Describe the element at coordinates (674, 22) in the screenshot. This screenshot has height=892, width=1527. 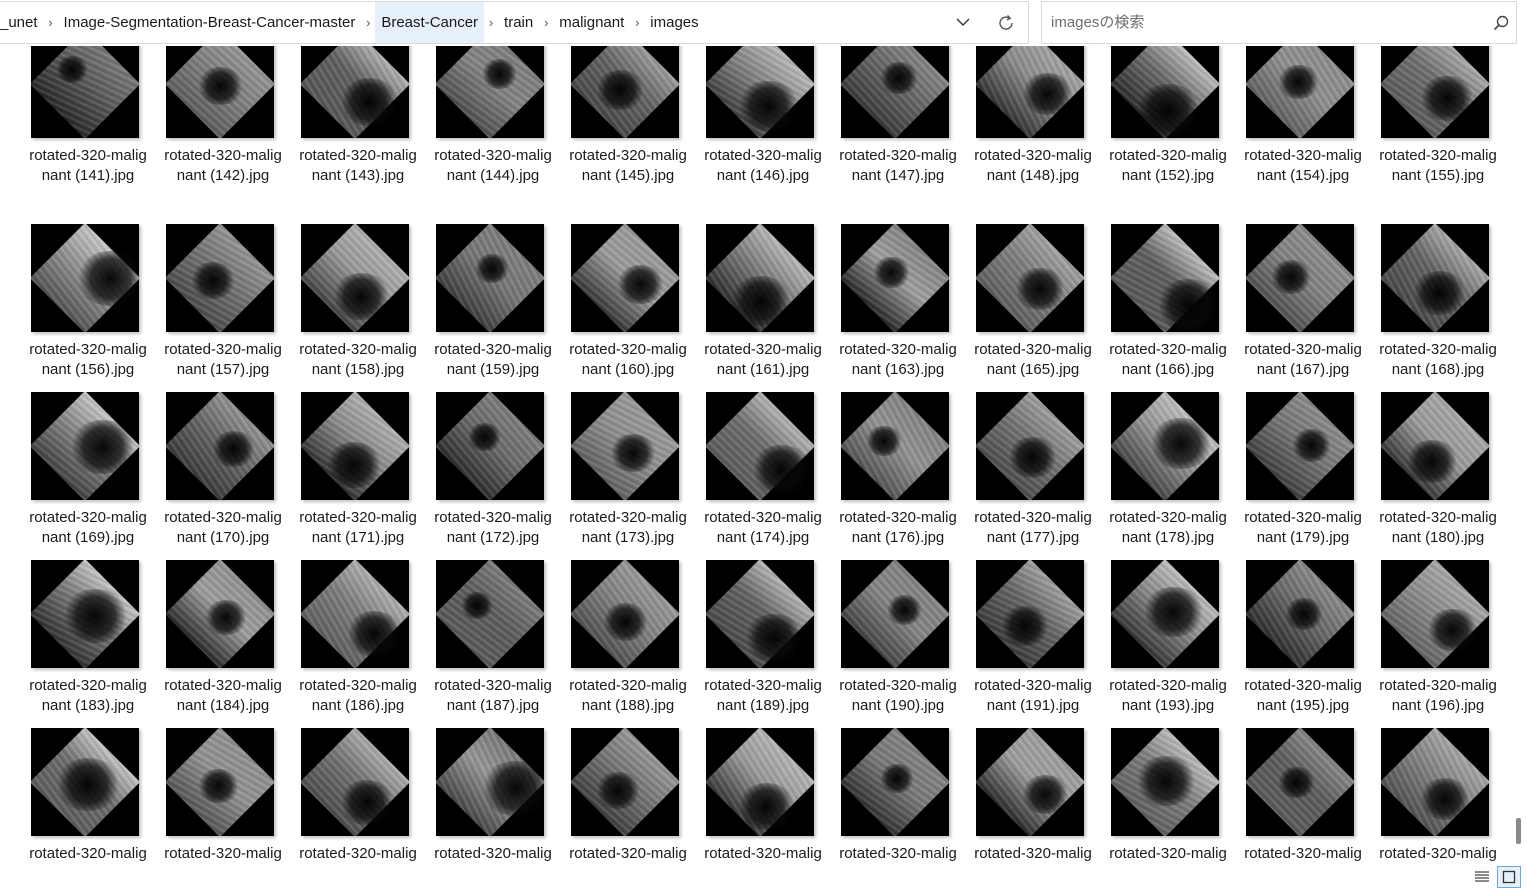
I see `breadcrumb-item-images: images` at that location.